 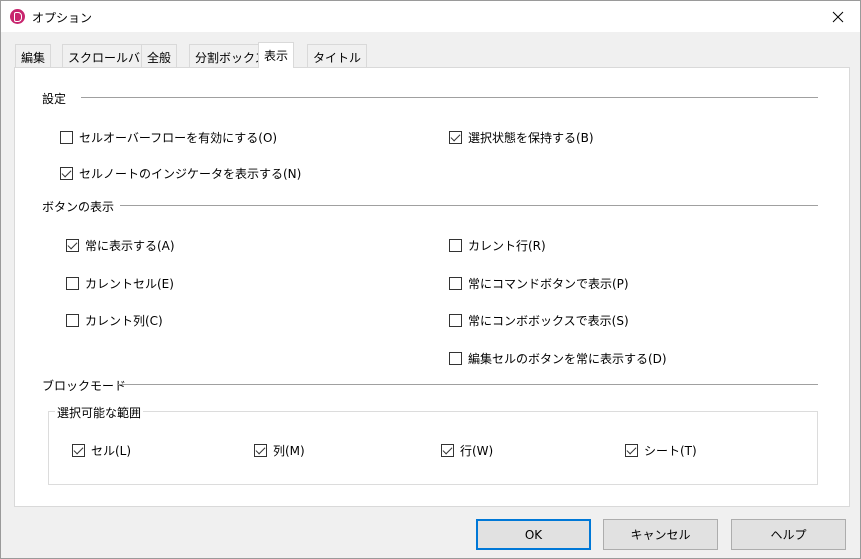 I want to click on tab-general: 全般, so click(x=159, y=55).